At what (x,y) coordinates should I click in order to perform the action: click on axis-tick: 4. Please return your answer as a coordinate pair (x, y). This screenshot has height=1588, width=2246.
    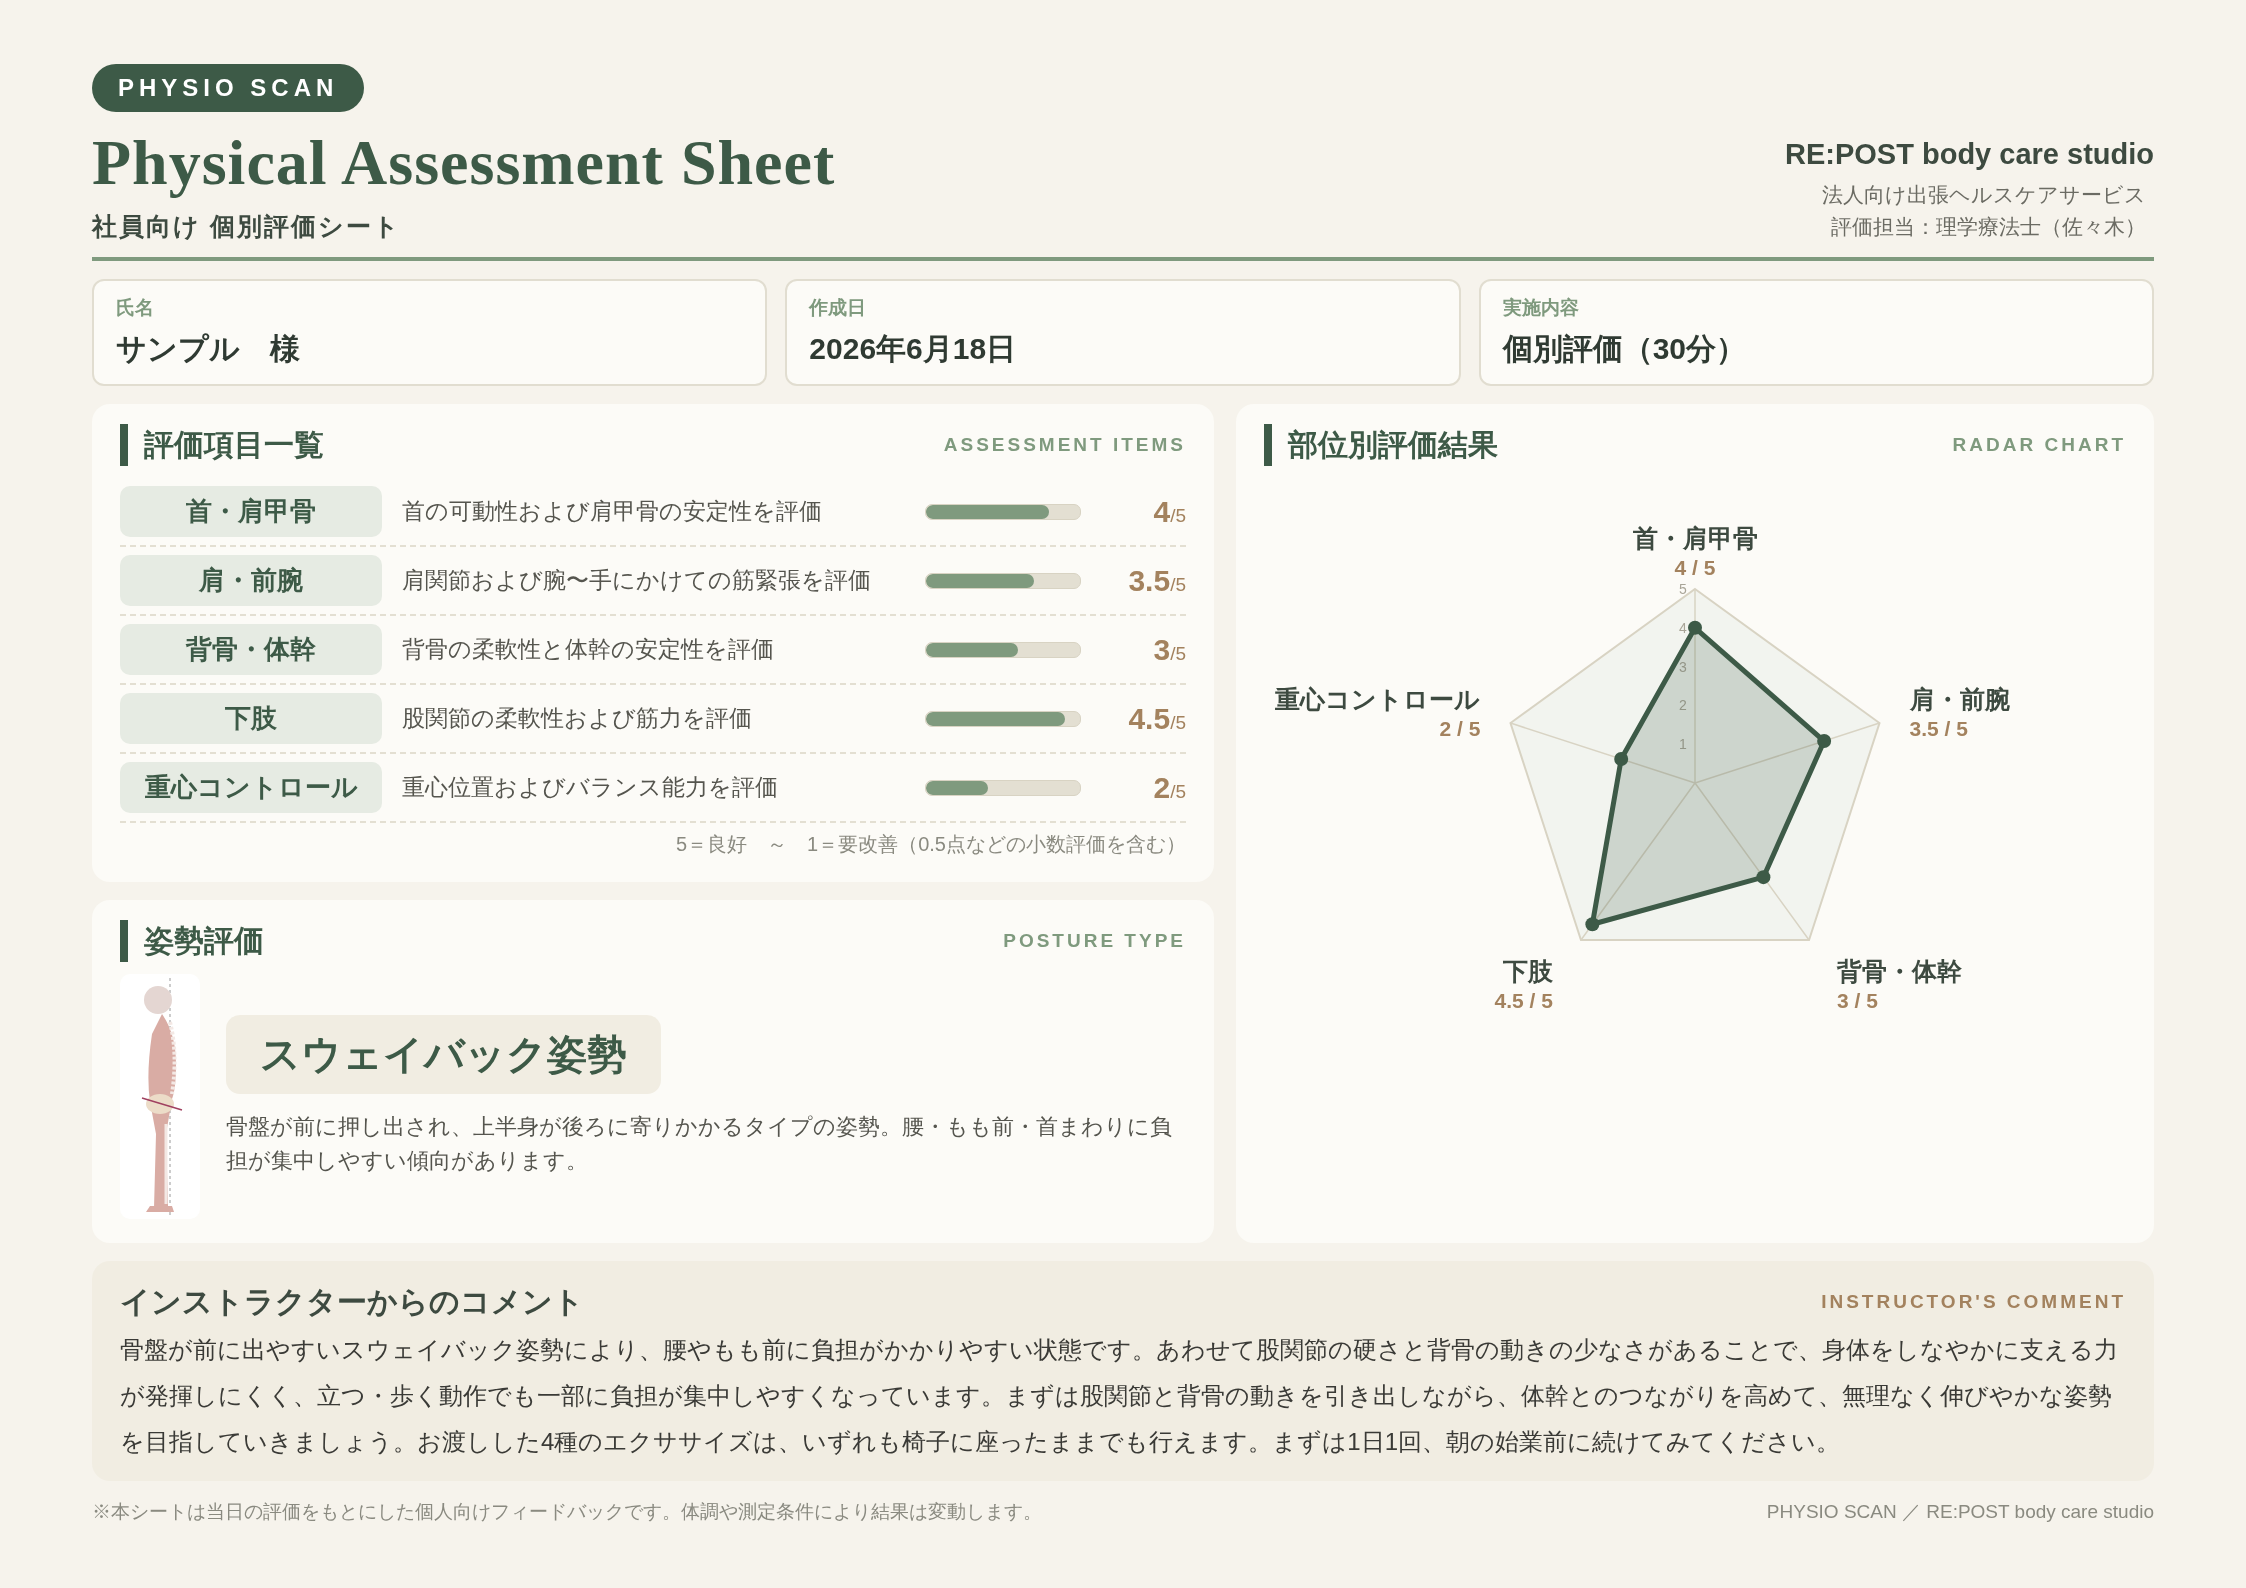
    Looking at the image, I should click on (1683, 627).